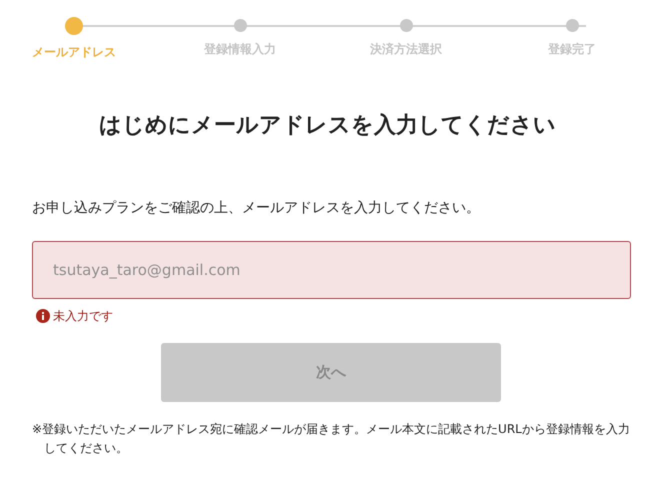 This screenshot has width=655, height=485. I want to click on step-label: 登録情報入力, so click(240, 49).